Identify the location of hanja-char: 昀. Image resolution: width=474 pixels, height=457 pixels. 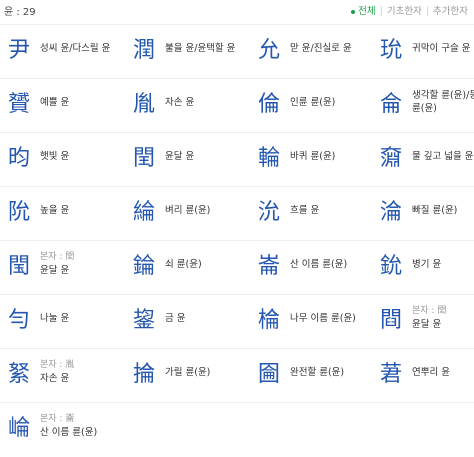
(19, 159).